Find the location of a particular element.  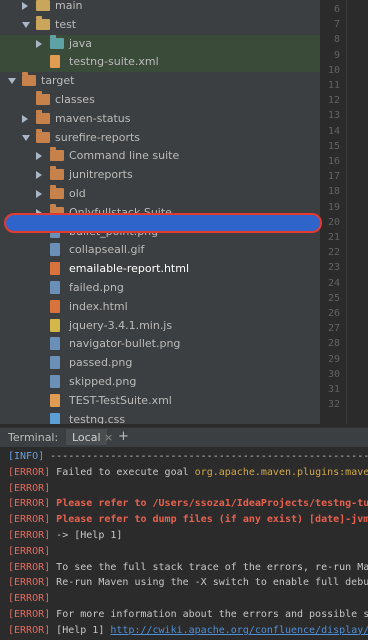

line-number: 21 is located at coordinates (333, 237).